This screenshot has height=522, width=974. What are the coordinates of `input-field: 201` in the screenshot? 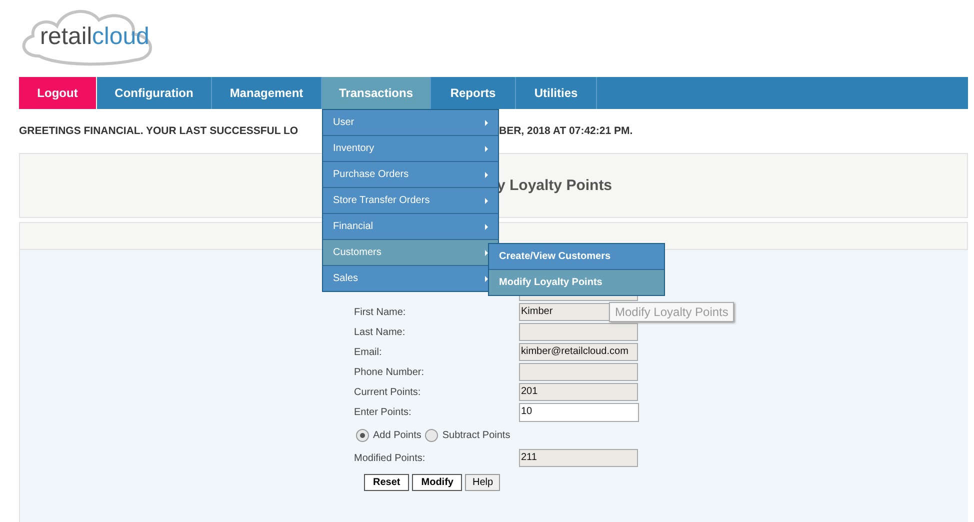 It's located at (578, 392).